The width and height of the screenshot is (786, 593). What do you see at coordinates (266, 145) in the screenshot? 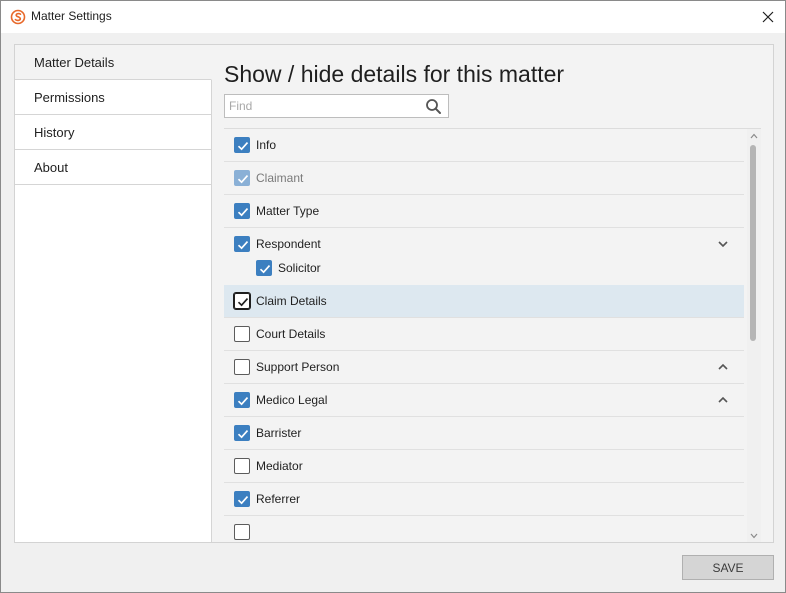
I see `list-item-label: Info` at bounding box center [266, 145].